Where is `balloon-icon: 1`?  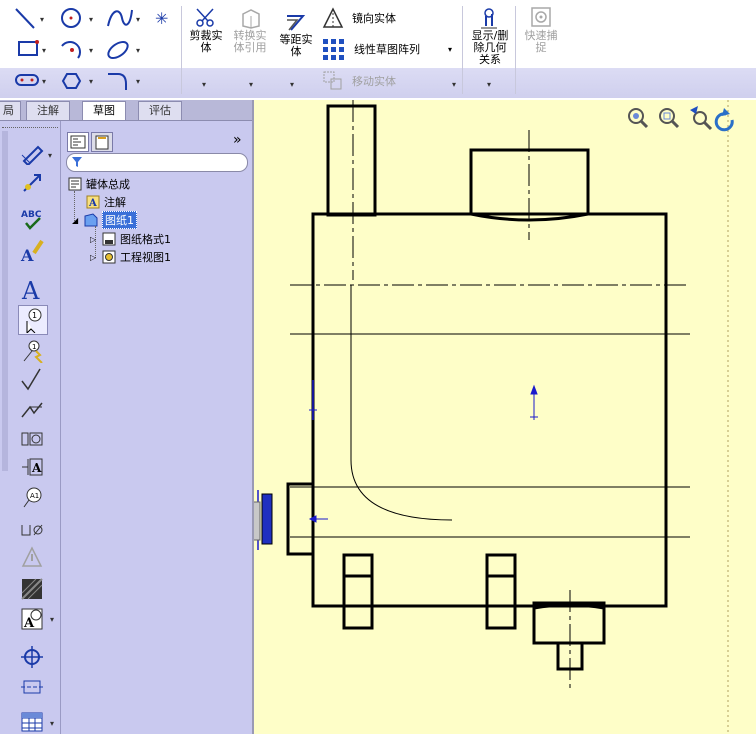
balloon-icon: 1 is located at coordinates (33, 320).